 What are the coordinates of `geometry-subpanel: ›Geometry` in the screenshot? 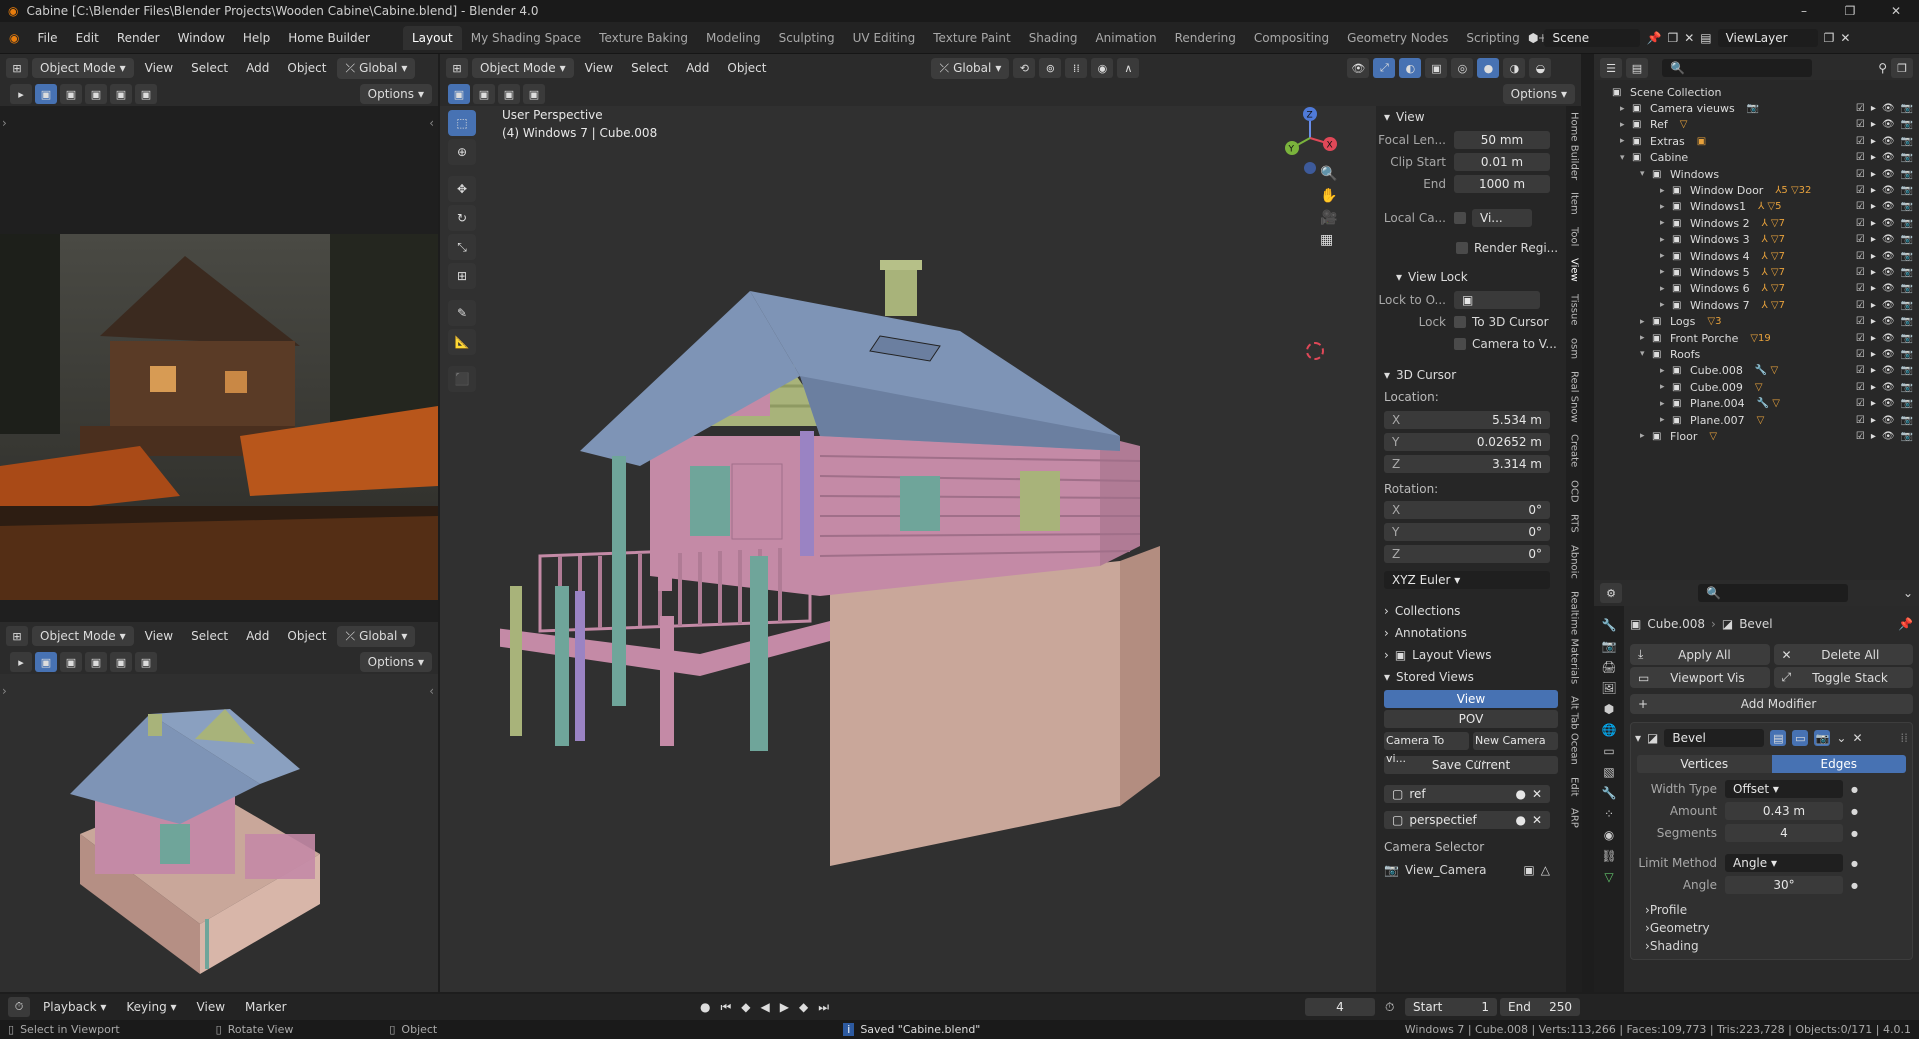 It's located at (1771, 928).